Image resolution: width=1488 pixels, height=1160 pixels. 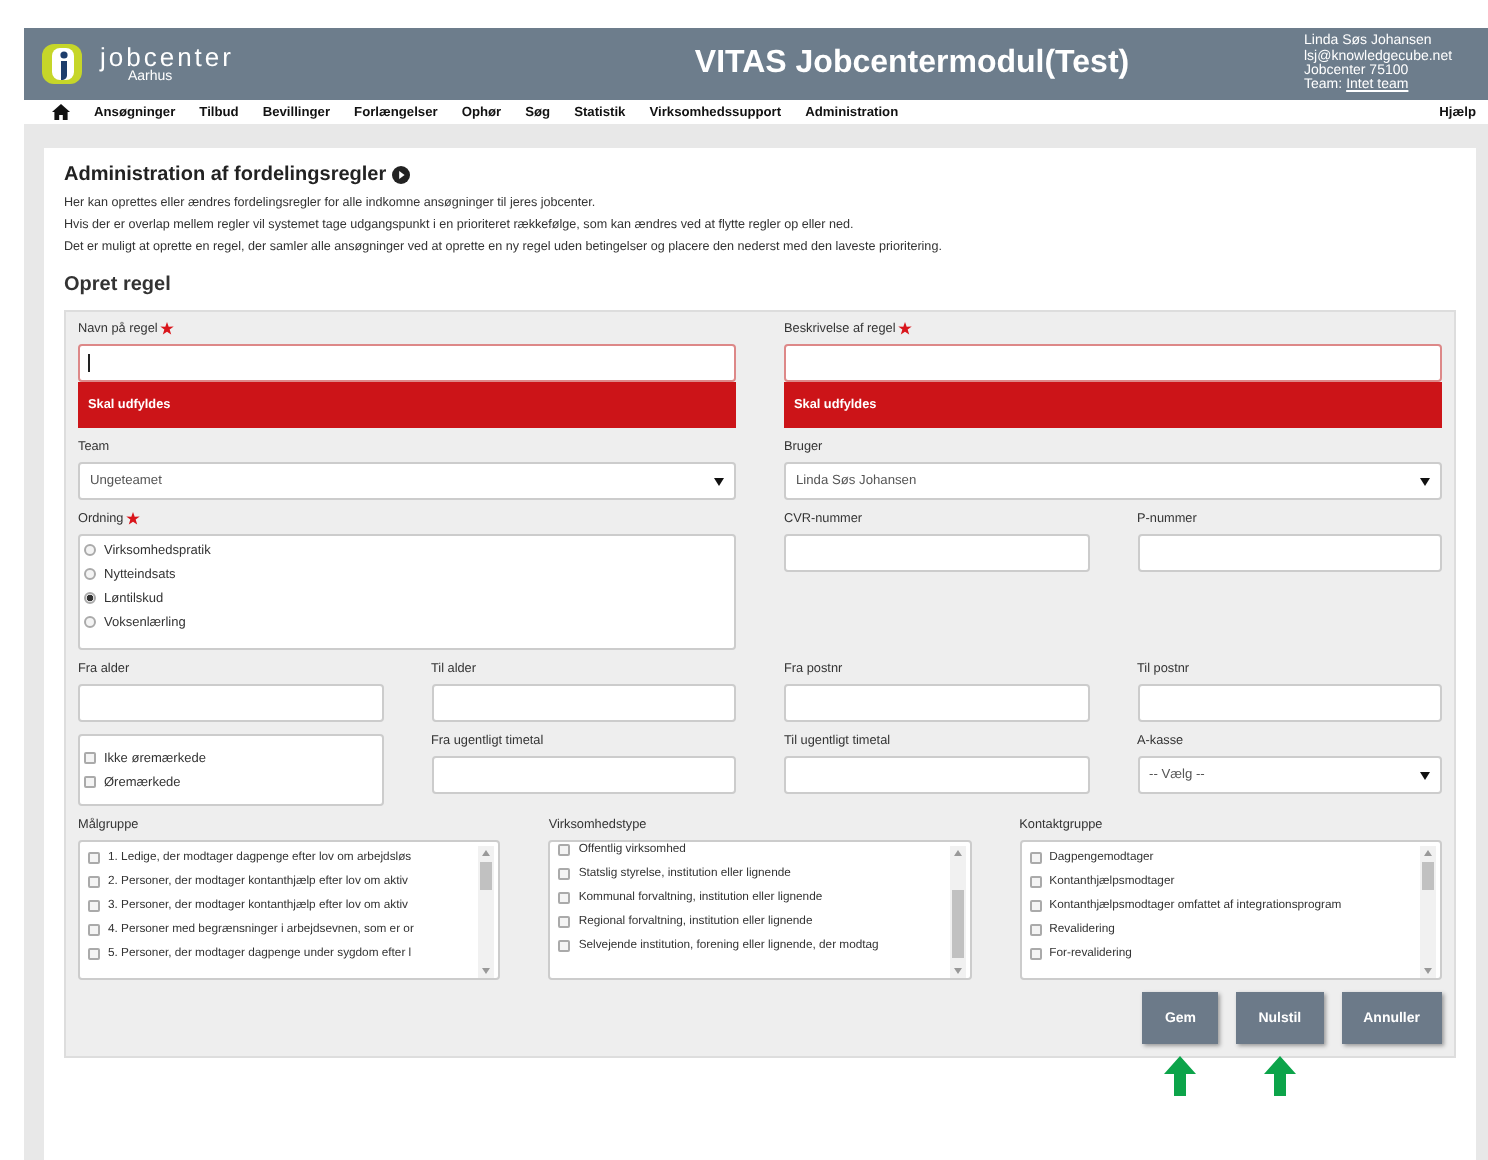 I want to click on logo-icon, so click(x=62, y=64).